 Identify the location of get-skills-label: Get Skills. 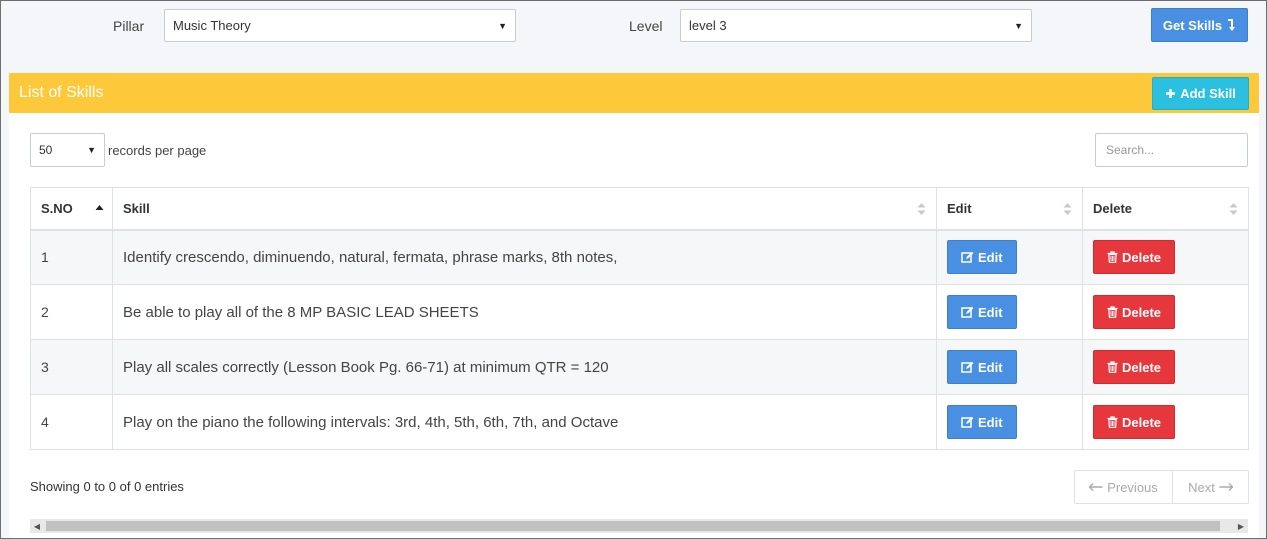
(1192, 25).